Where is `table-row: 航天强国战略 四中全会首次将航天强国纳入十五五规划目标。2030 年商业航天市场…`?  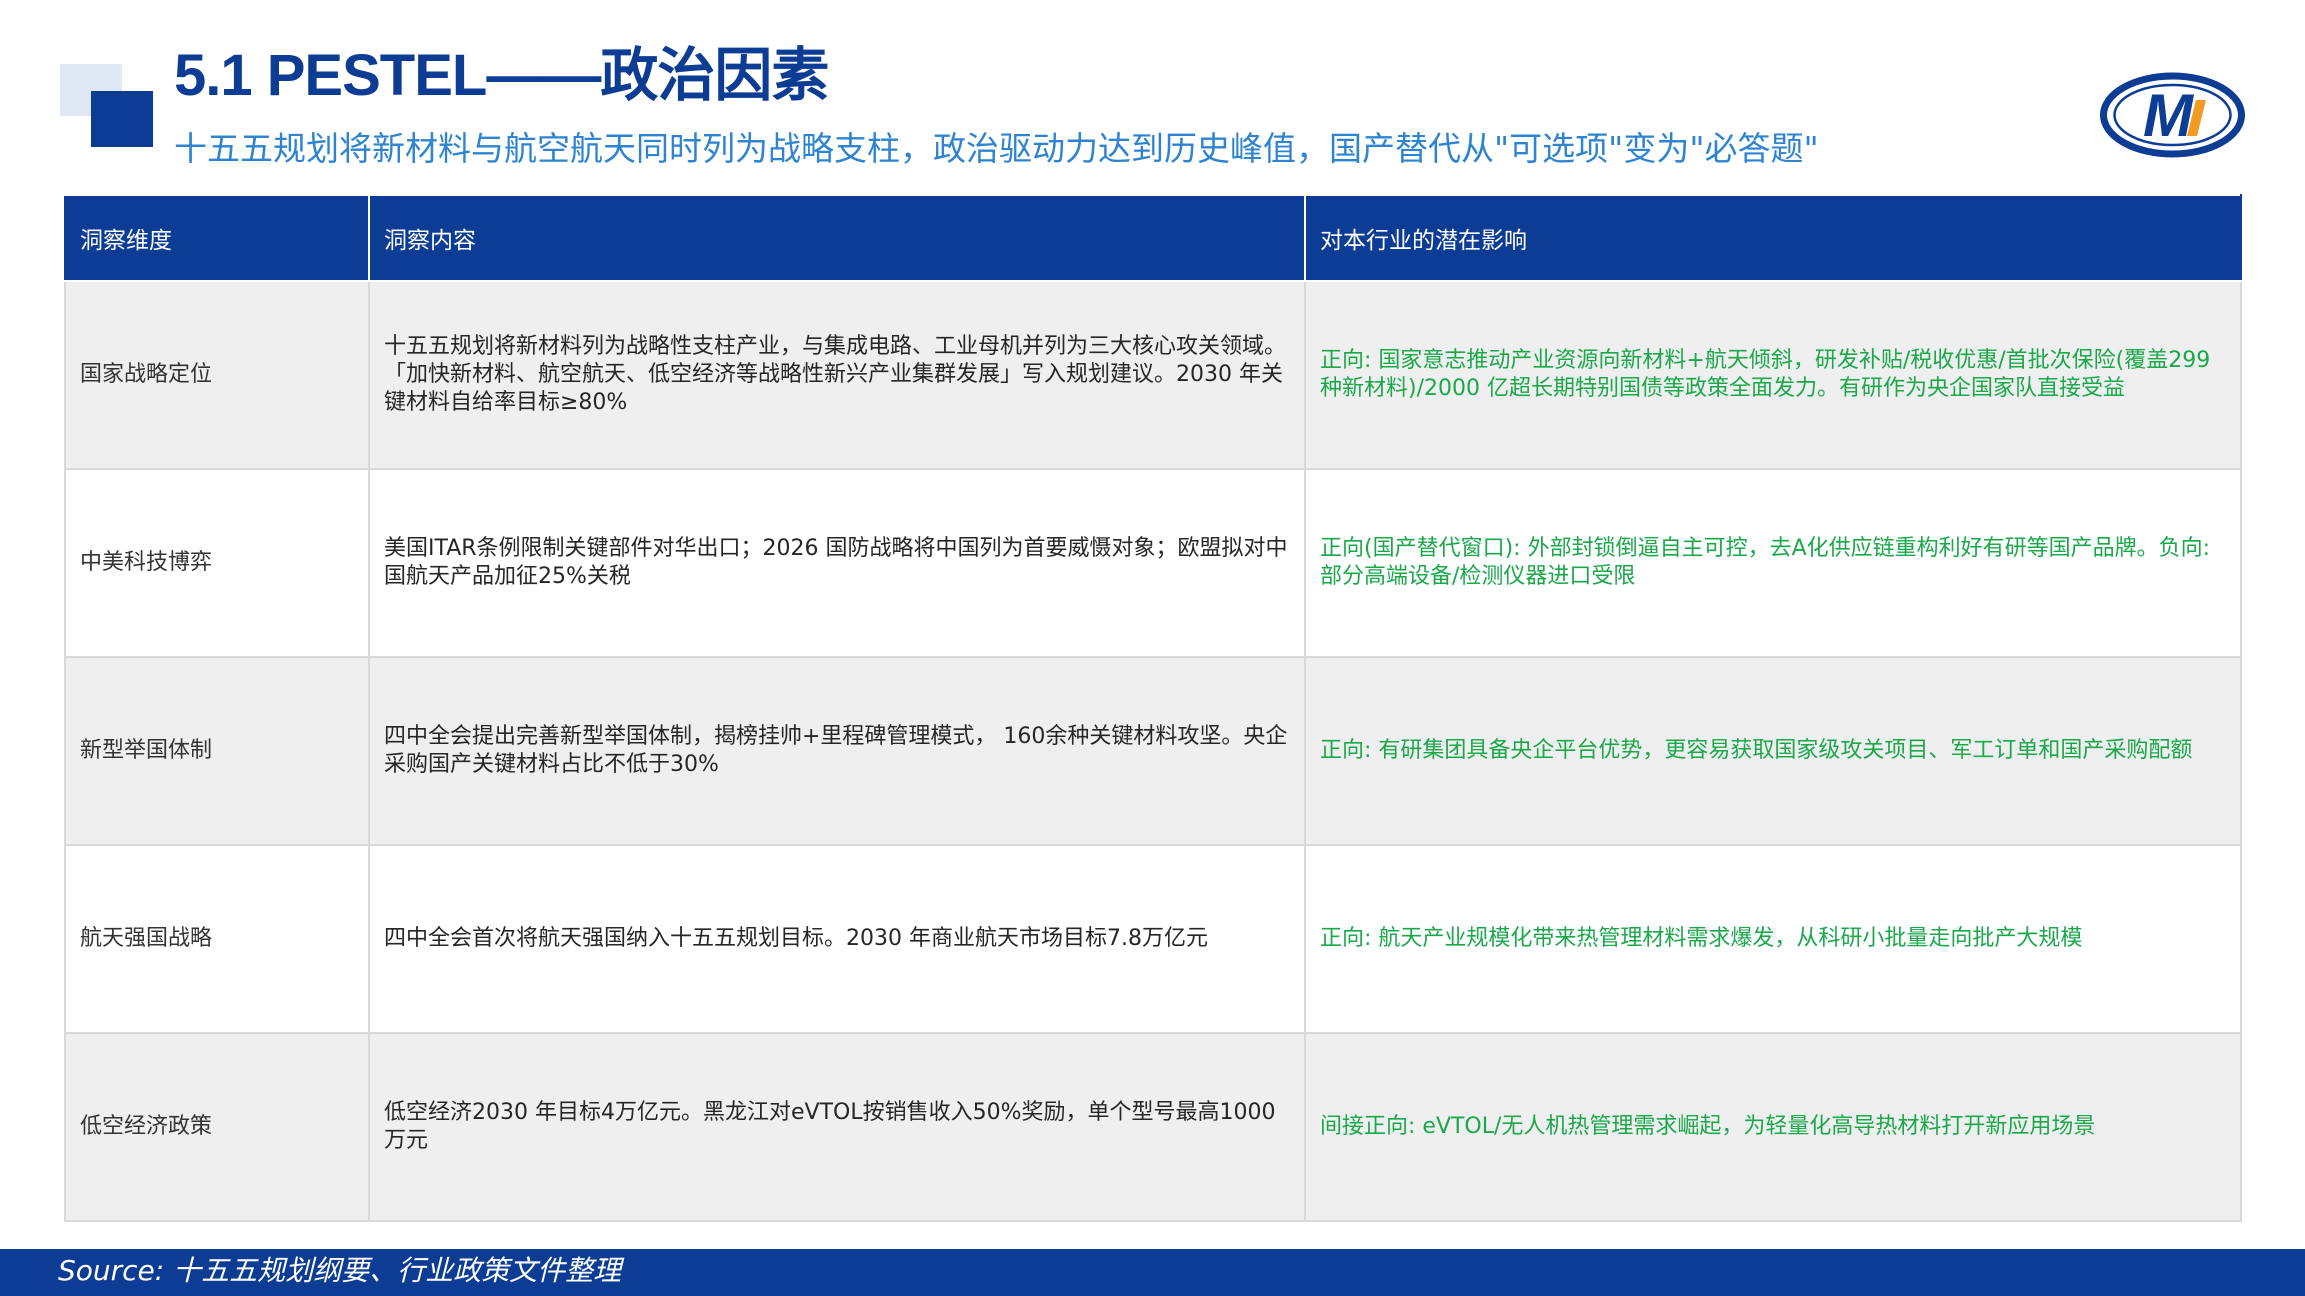
table-row: 航天强国战略 四中全会首次将航天强国纳入十五五规划目标。2030 年商业航天市场… is located at coordinates (1153, 939).